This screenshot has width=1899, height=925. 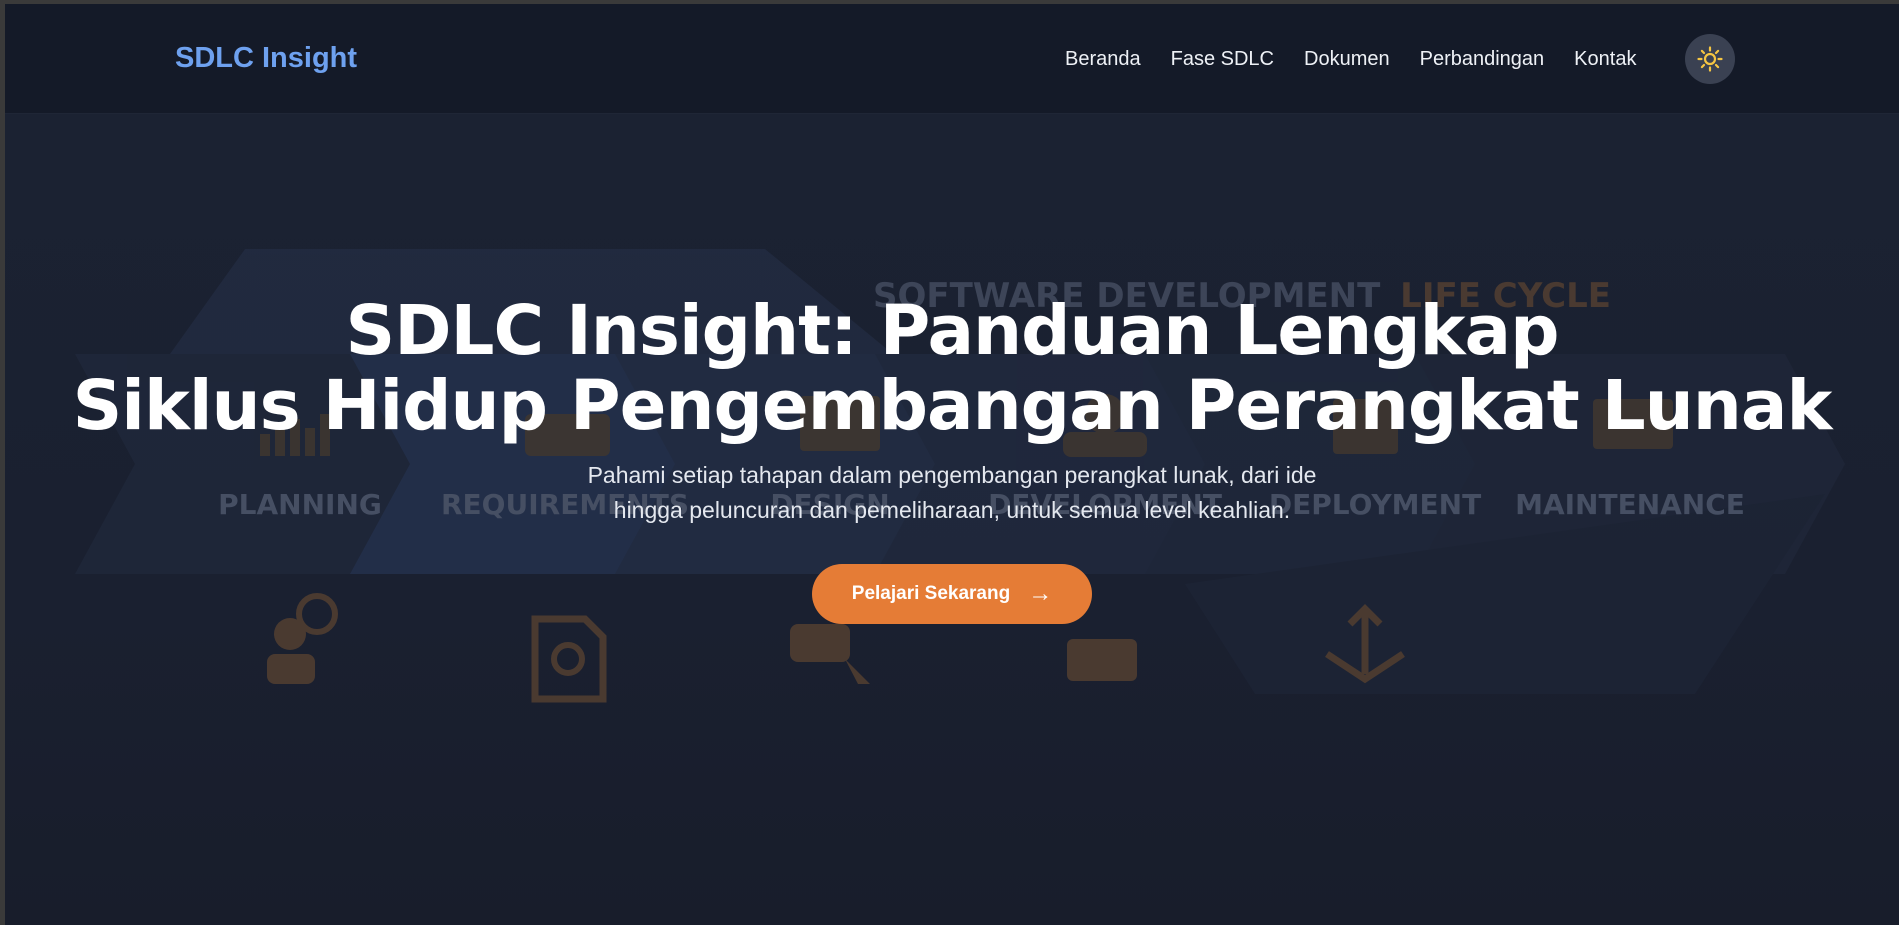 What do you see at coordinates (1040, 593) in the screenshot?
I see `arrow-right-icon: →` at bounding box center [1040, 593].